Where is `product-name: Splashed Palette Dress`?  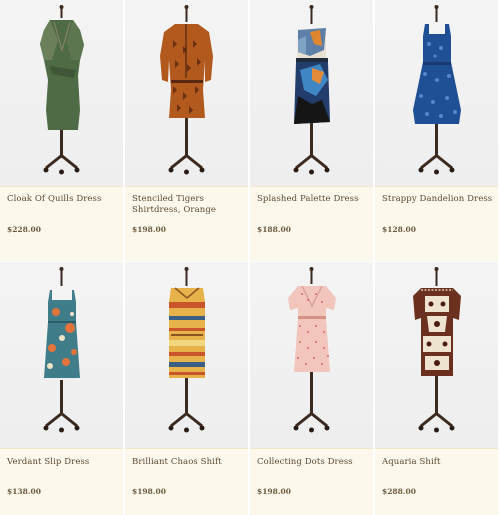 product-name: Splashed Palette Dress is located at coordinates (313, 199).